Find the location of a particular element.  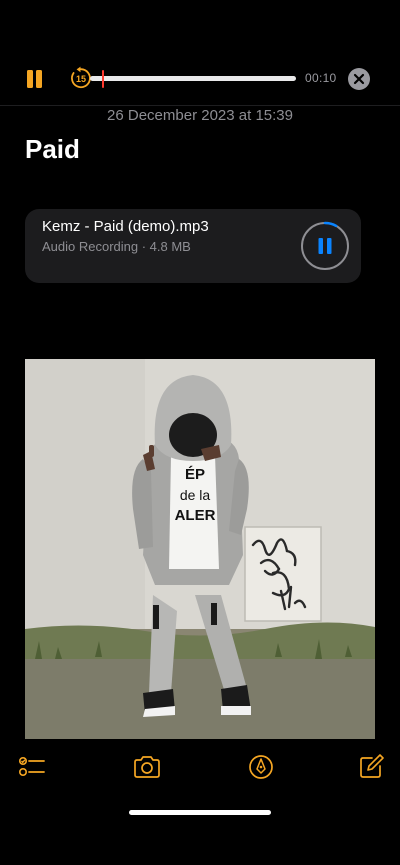

pause-bar-left is located at coordinates (30, 79).